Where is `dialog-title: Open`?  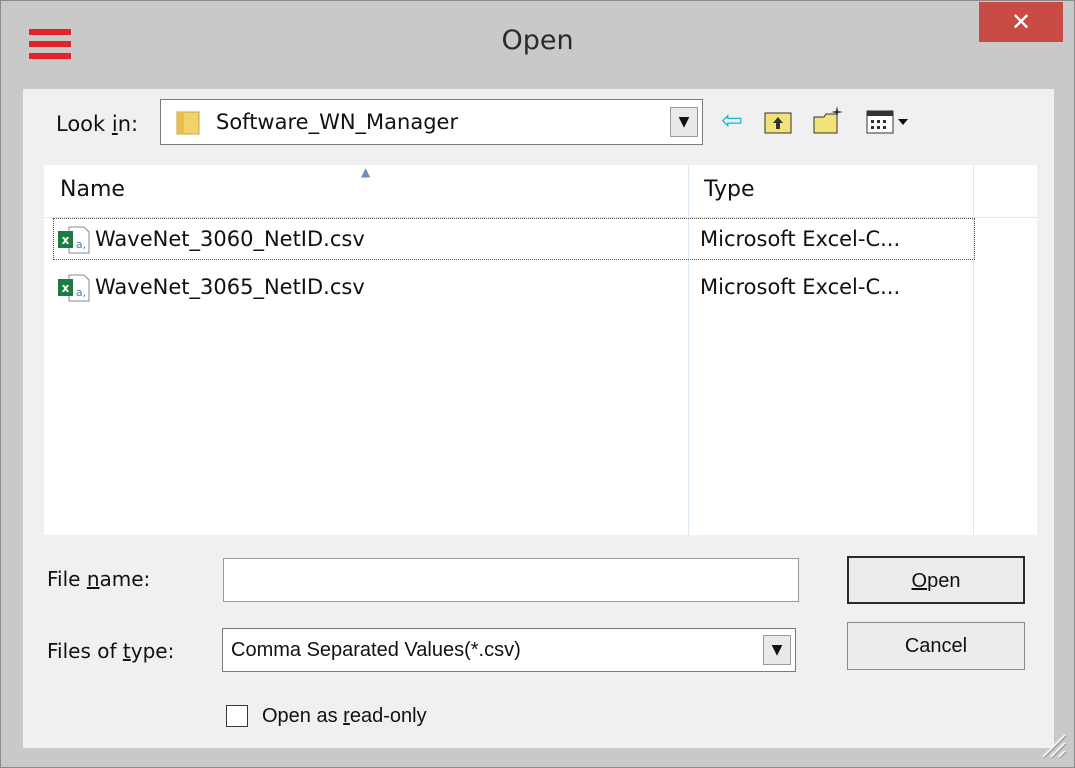
dialog-title: Open is located at coordinates (537, 40).